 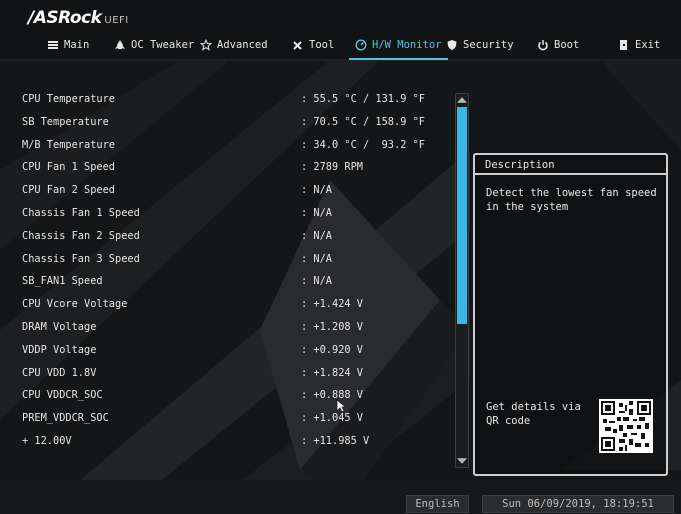 What do you see at coordinates (626, 426) in the screenshot?
I see `qr-code-icon` at bounding box center [626, 426].